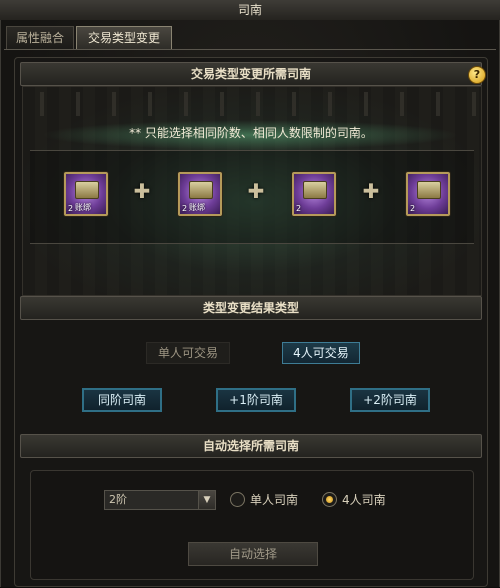 This screenshot has width=500, height=588. Describe the element at coordinates (122, 400) in the screenshot. I see `same-tier-button: 同阶司南` at that location.